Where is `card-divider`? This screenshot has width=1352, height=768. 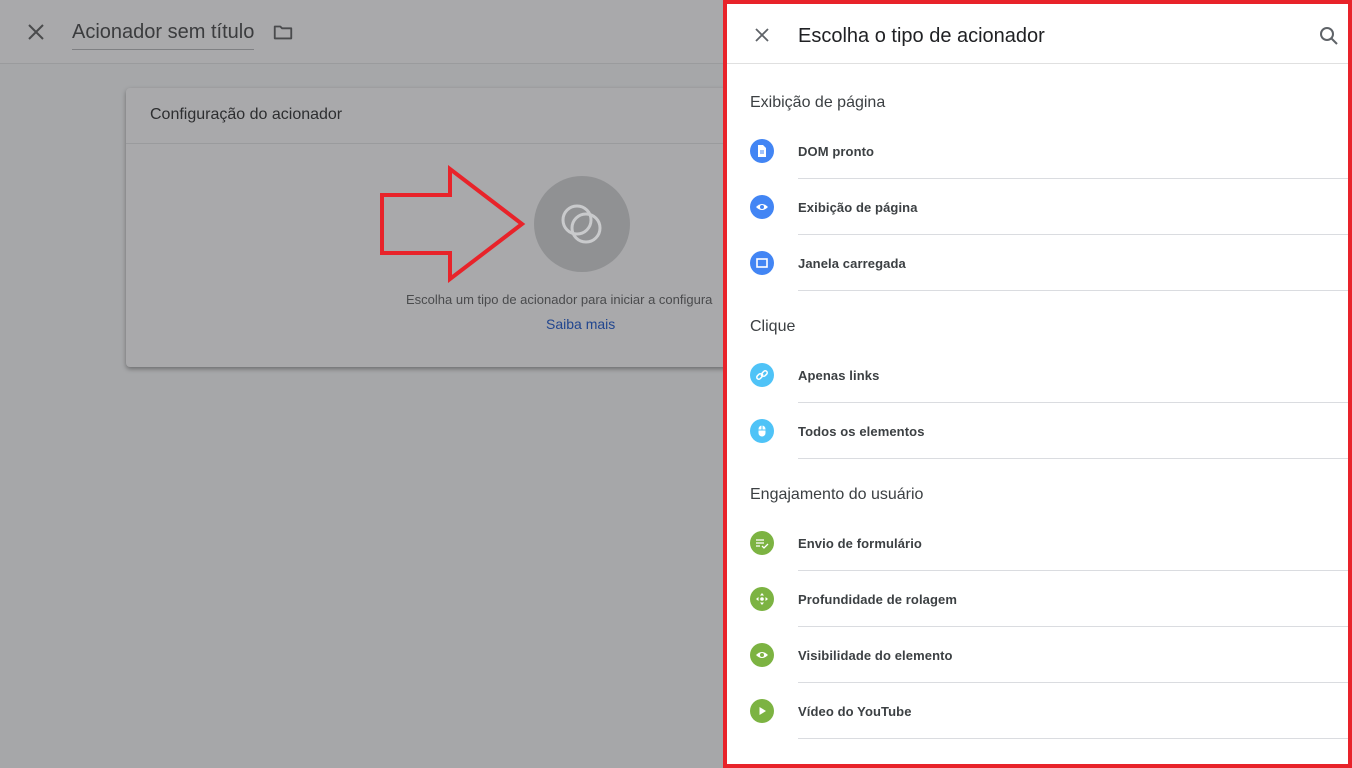 card-divider is located at coordinates (446, 143).